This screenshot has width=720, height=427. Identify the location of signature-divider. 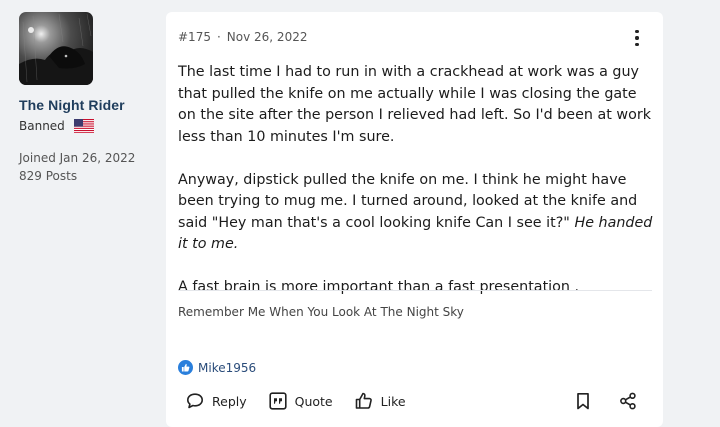
(415, 290).